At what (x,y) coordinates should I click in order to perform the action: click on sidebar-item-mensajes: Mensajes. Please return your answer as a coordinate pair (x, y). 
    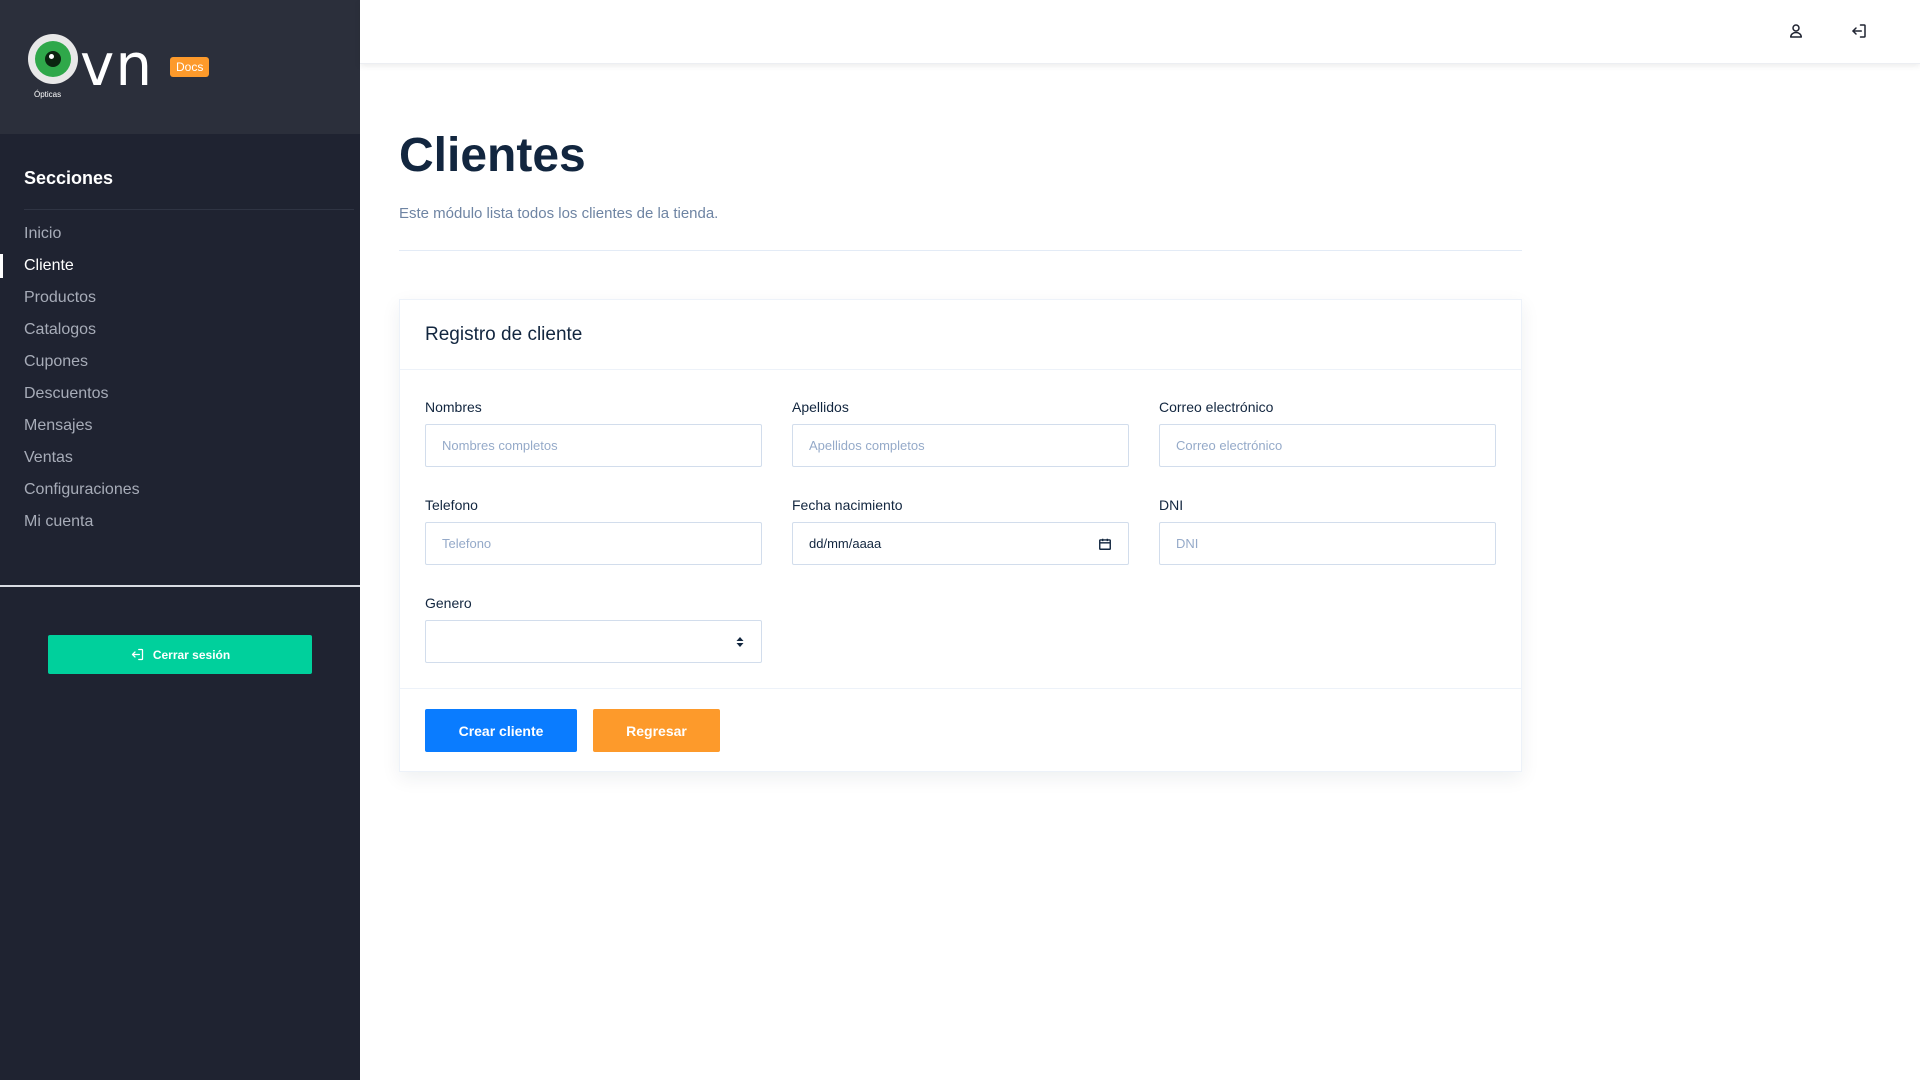
    Looking at the image, I should click on (180, 430).